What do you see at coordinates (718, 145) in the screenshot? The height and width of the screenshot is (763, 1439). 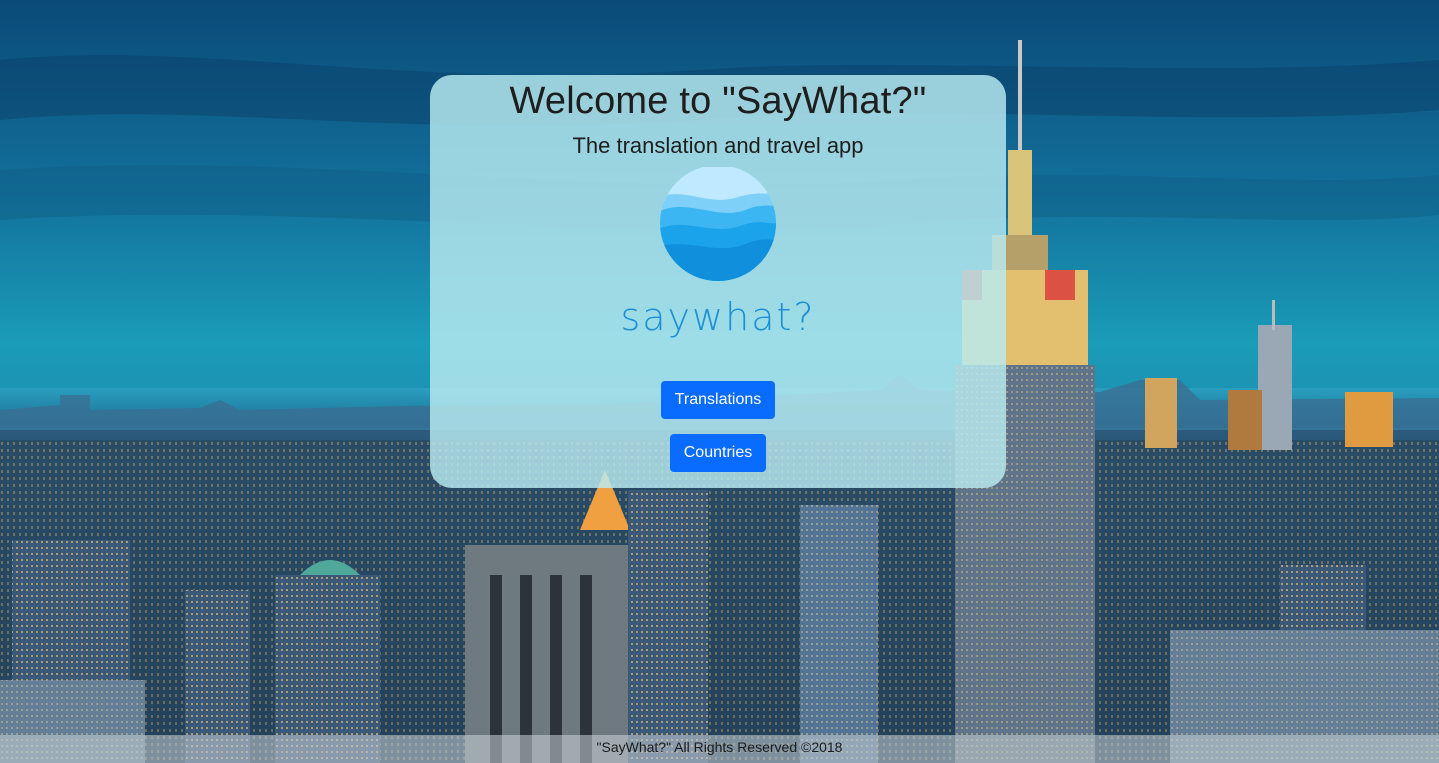 I see `page-subtitle: The translation and travel app` at bounding box center [718, 145].